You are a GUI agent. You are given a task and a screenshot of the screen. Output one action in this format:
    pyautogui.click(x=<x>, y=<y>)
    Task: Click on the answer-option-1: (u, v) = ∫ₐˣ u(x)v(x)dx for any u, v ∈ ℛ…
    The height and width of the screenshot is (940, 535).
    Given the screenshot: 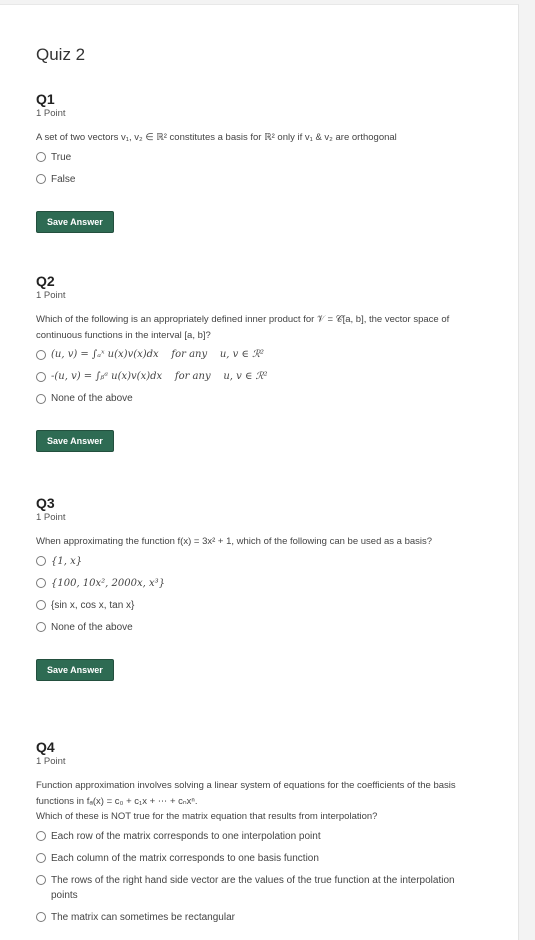 What is the action you would take?
    pyautogui.click(x=258, y=354)
    